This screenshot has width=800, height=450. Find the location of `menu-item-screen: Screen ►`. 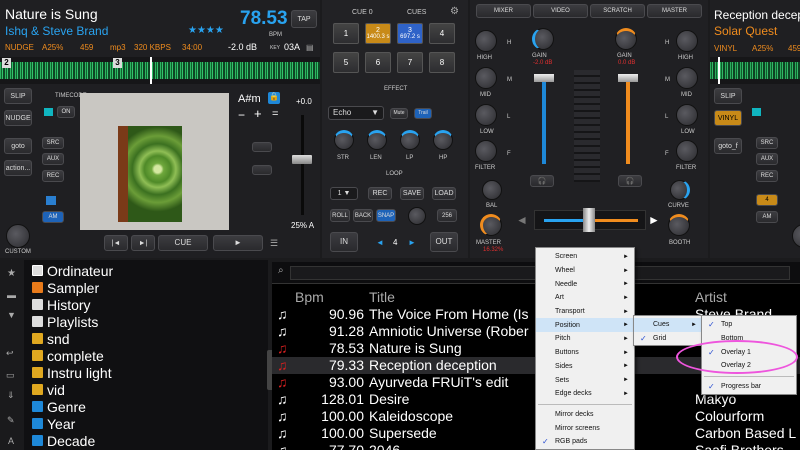

menu-item-screen: Screen ► is located at coordinates (585, 257).